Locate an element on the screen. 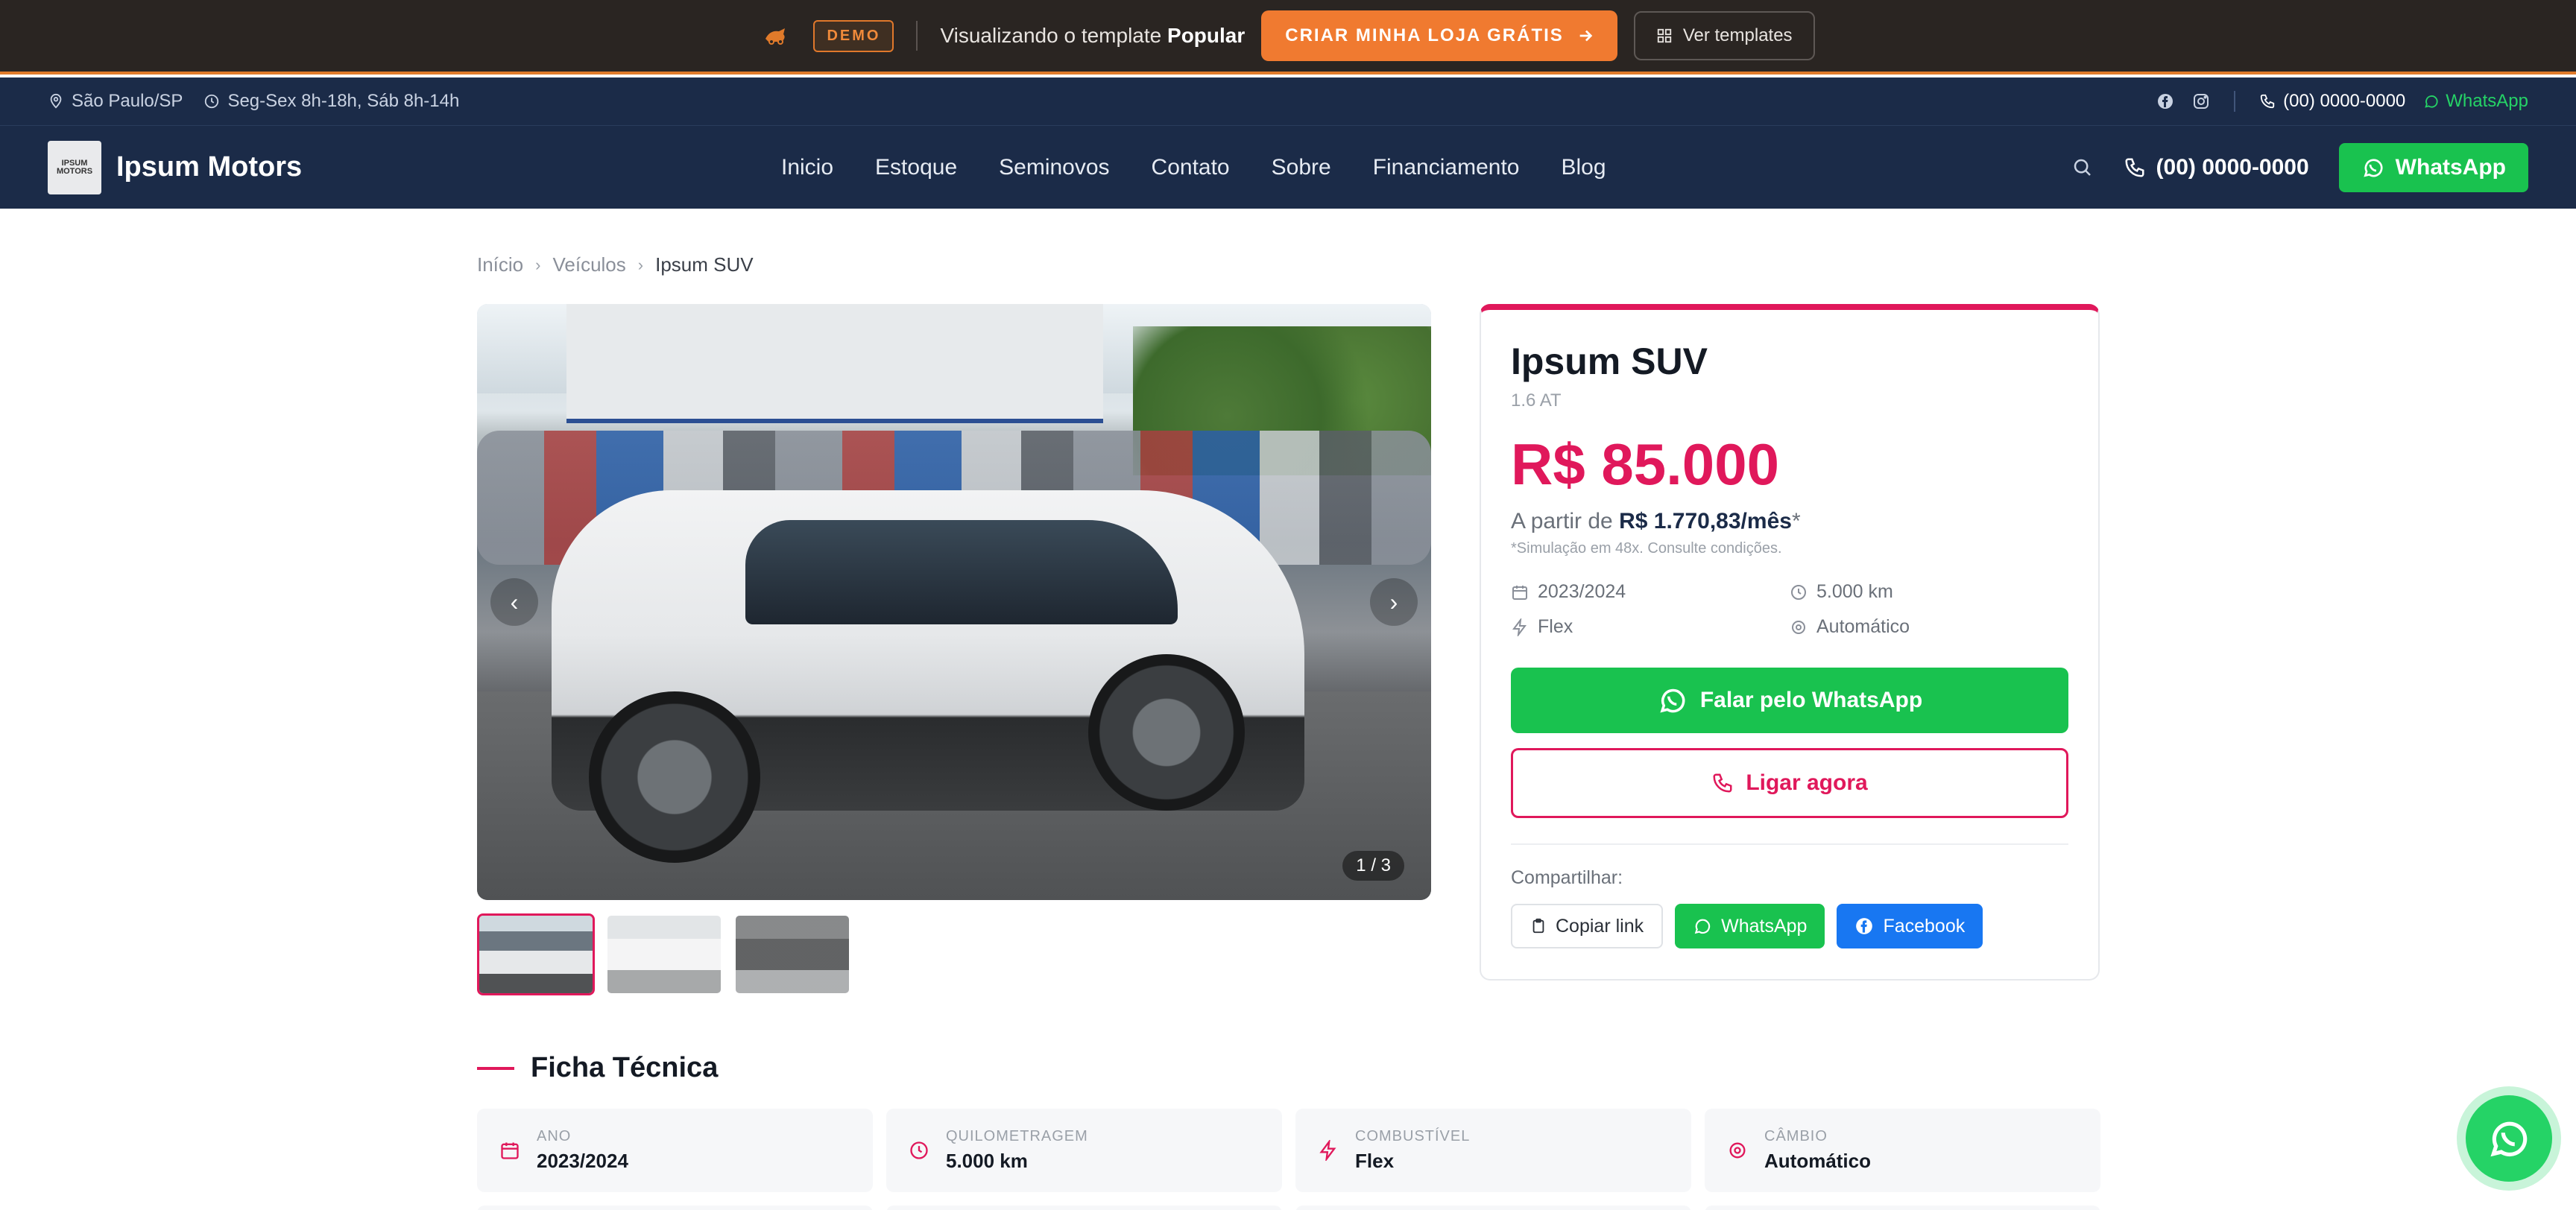 The image size is (2576, 1210). card-divider is located at coordinates (1789, 844).